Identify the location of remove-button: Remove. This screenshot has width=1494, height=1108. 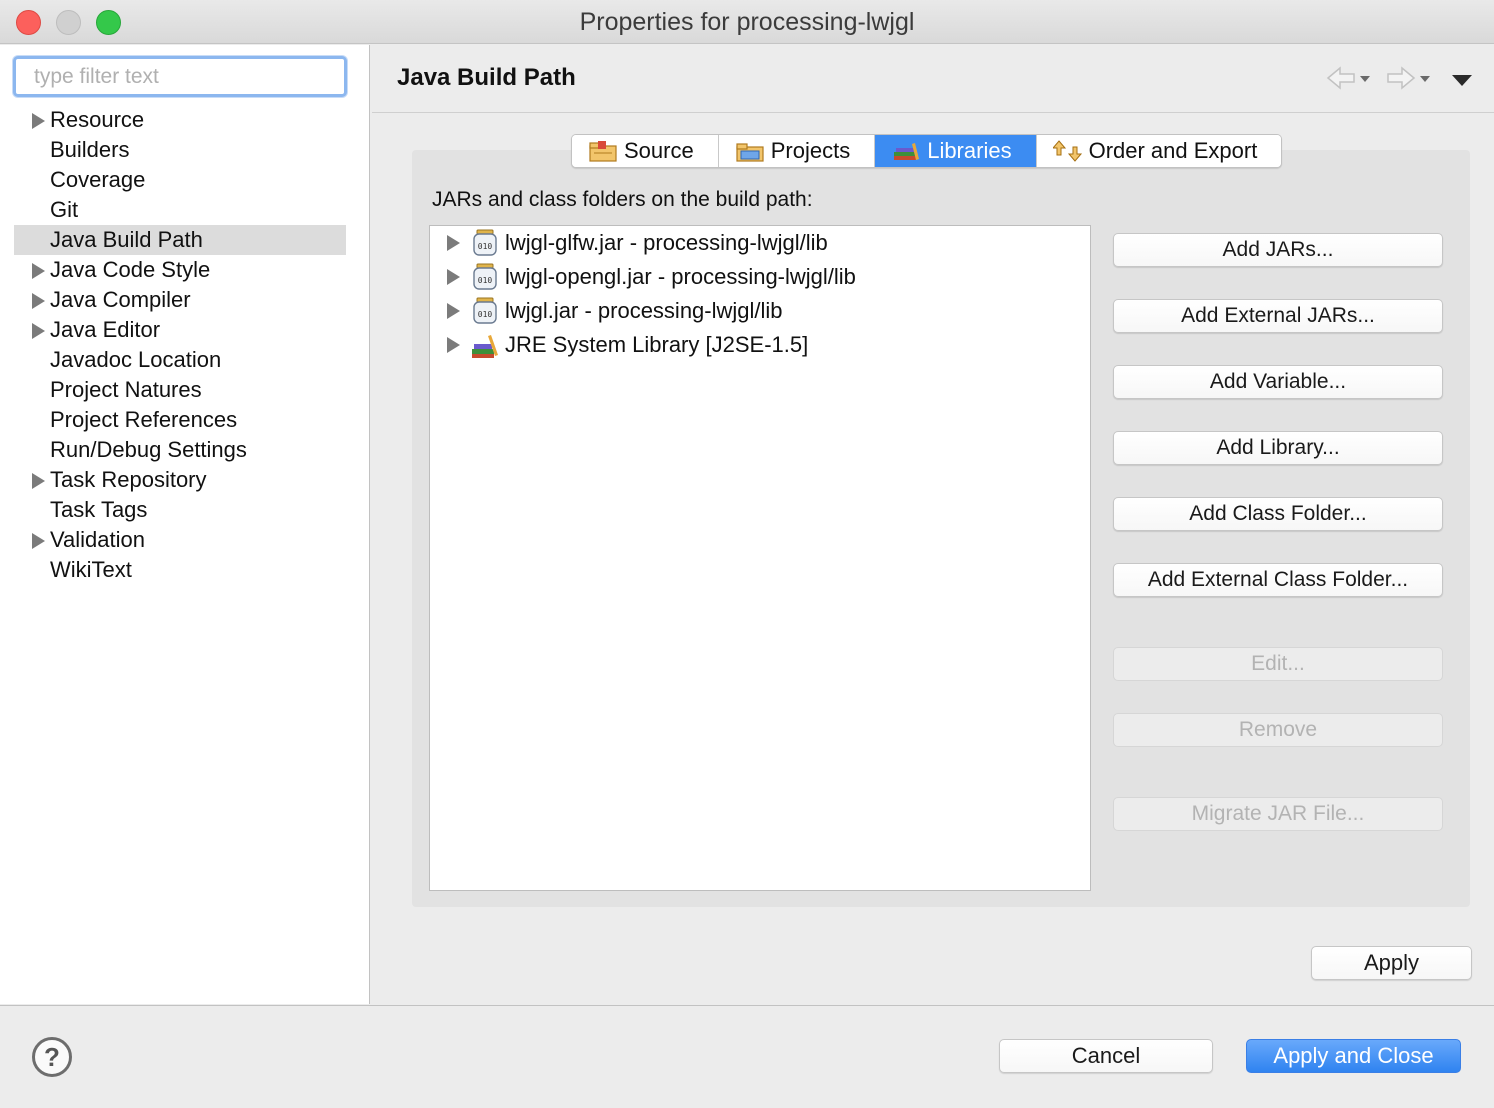
(1278, 730).